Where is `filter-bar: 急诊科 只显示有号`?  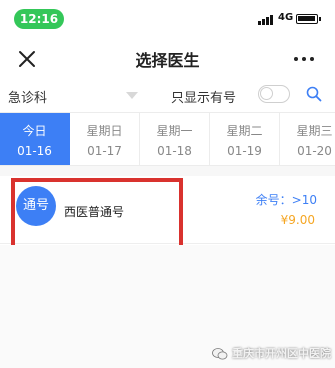 filter-bar: 急诊科 只显示有号 is located at coordinates (167, 97).